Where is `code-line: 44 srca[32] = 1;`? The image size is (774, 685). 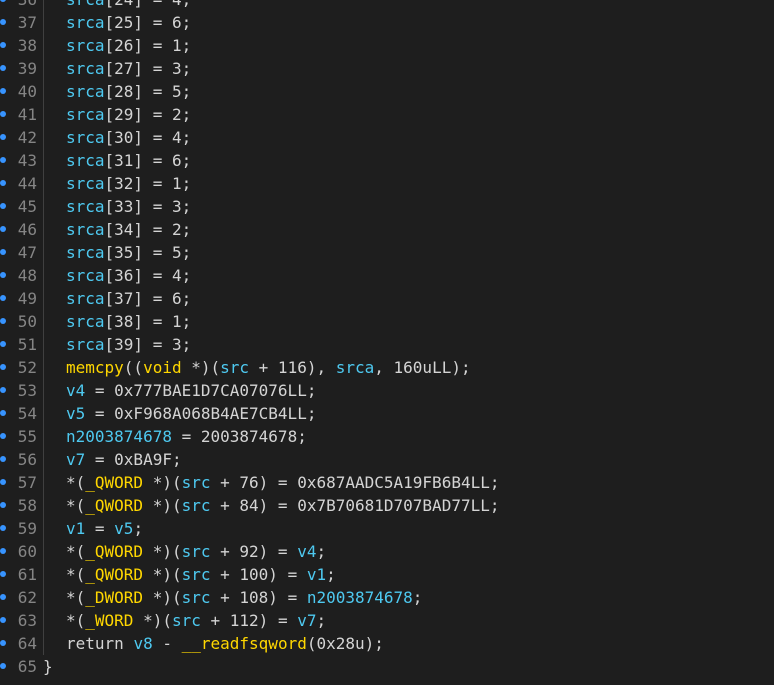 code-line: 44 srca[32] = 1; is located at coordinates (387, 183).